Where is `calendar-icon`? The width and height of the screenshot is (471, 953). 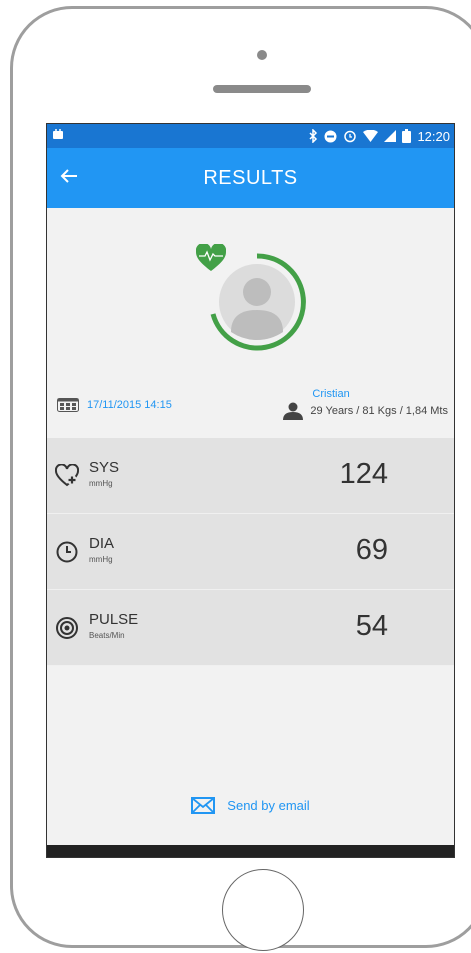
calendar-icon is located at coordinates (68, 405).